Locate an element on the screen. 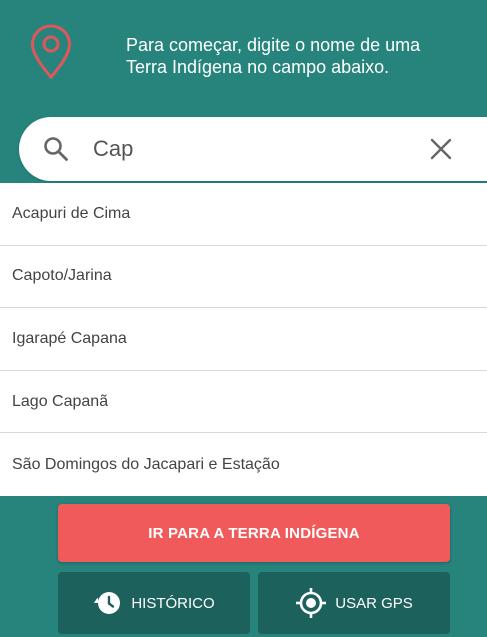  list-item: Igarapé Capana is located at coordinates (243, 339).